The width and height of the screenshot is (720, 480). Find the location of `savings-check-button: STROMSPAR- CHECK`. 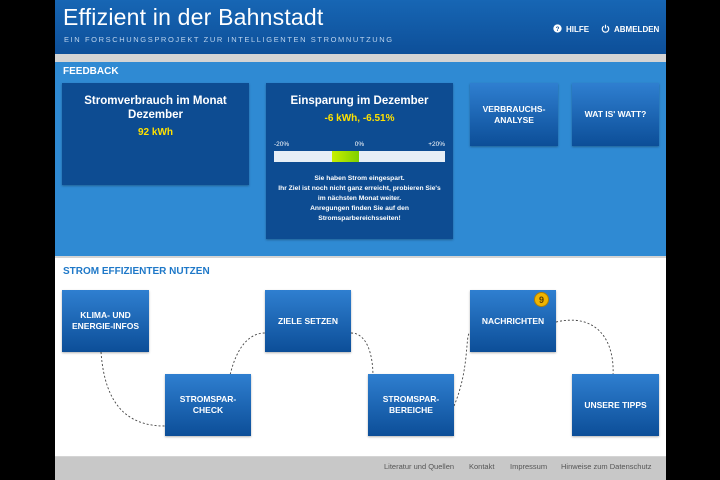

savings-check-button: STROMSPAR- CHECK is located at coordinates (208, 405).